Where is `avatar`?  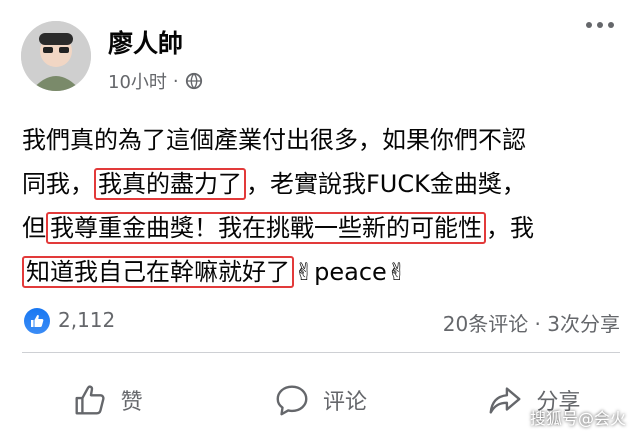
avatar is located at coordinates (56, 56).